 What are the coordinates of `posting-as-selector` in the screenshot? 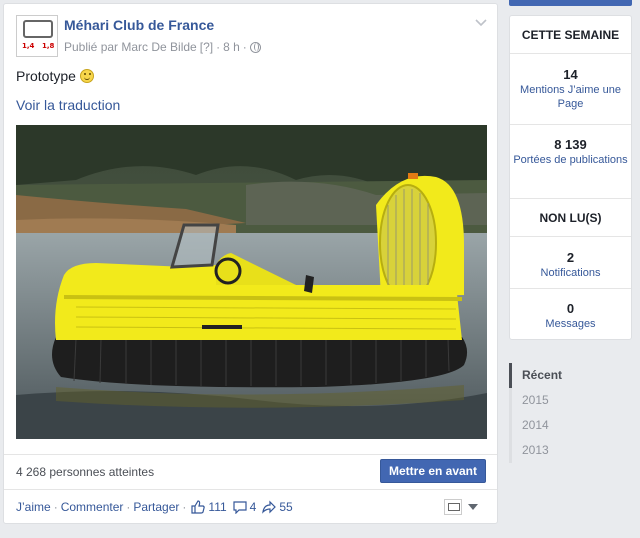 It's located at (461, 507).